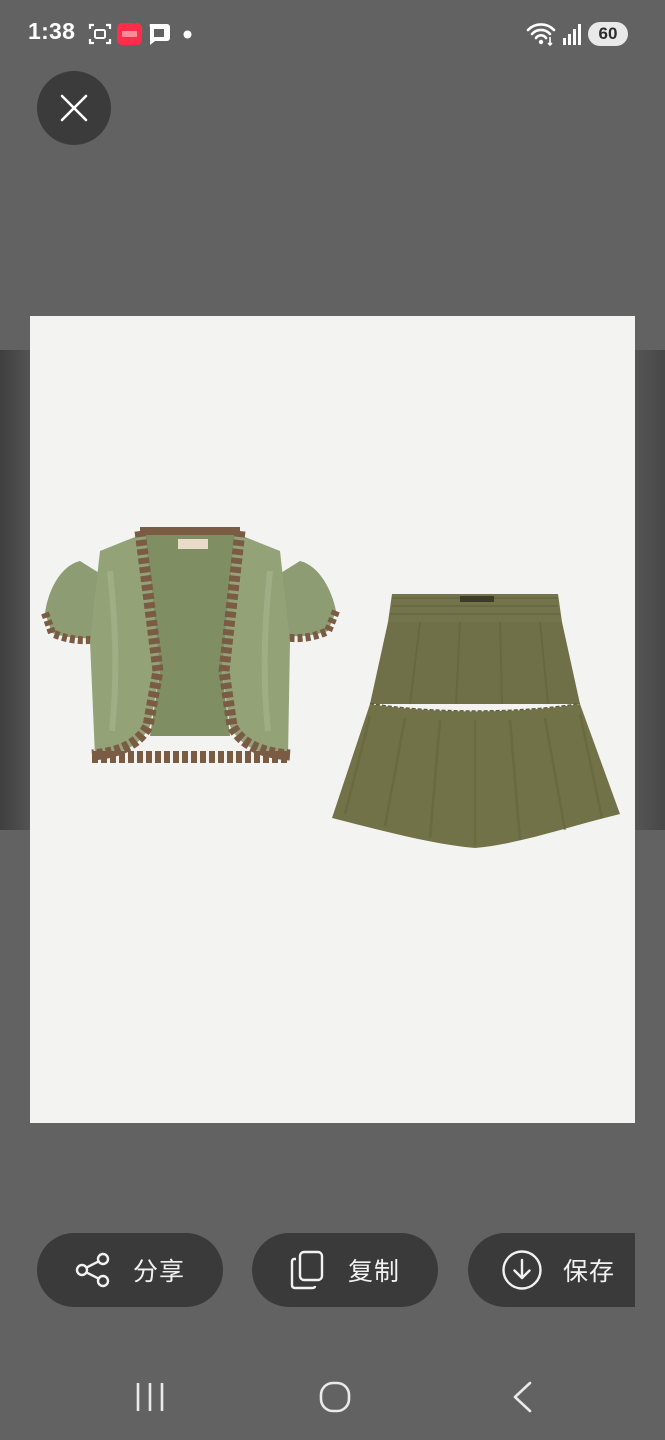 This screenshot has height=1440, width=665. What do you see at coordinates (374, 1271) in the screenshot?
I see `copy-label: 复制` at bounding box center [374, 1271].